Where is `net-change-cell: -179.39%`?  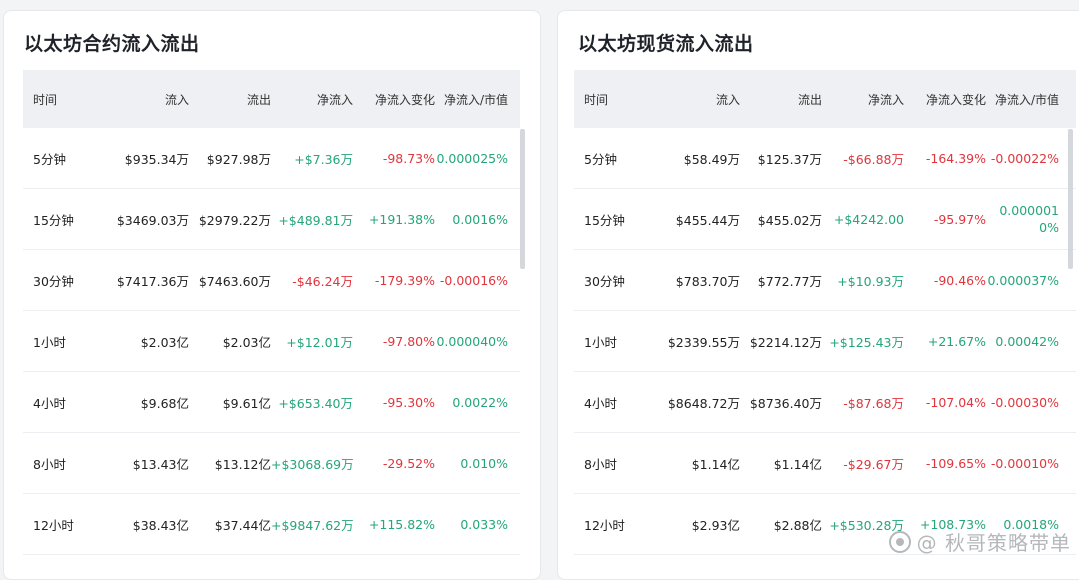 net-change-cell: -179.39% is located at coordinates (404, 280).